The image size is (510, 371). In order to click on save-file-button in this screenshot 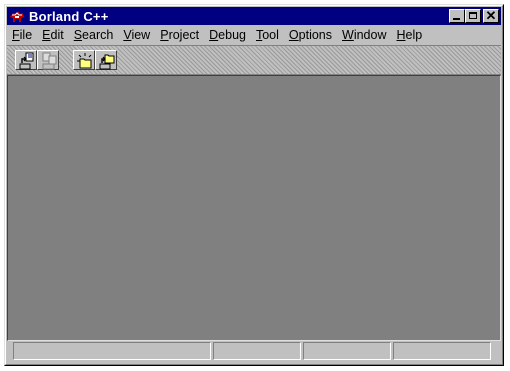, I will do `click(48, 60)`.